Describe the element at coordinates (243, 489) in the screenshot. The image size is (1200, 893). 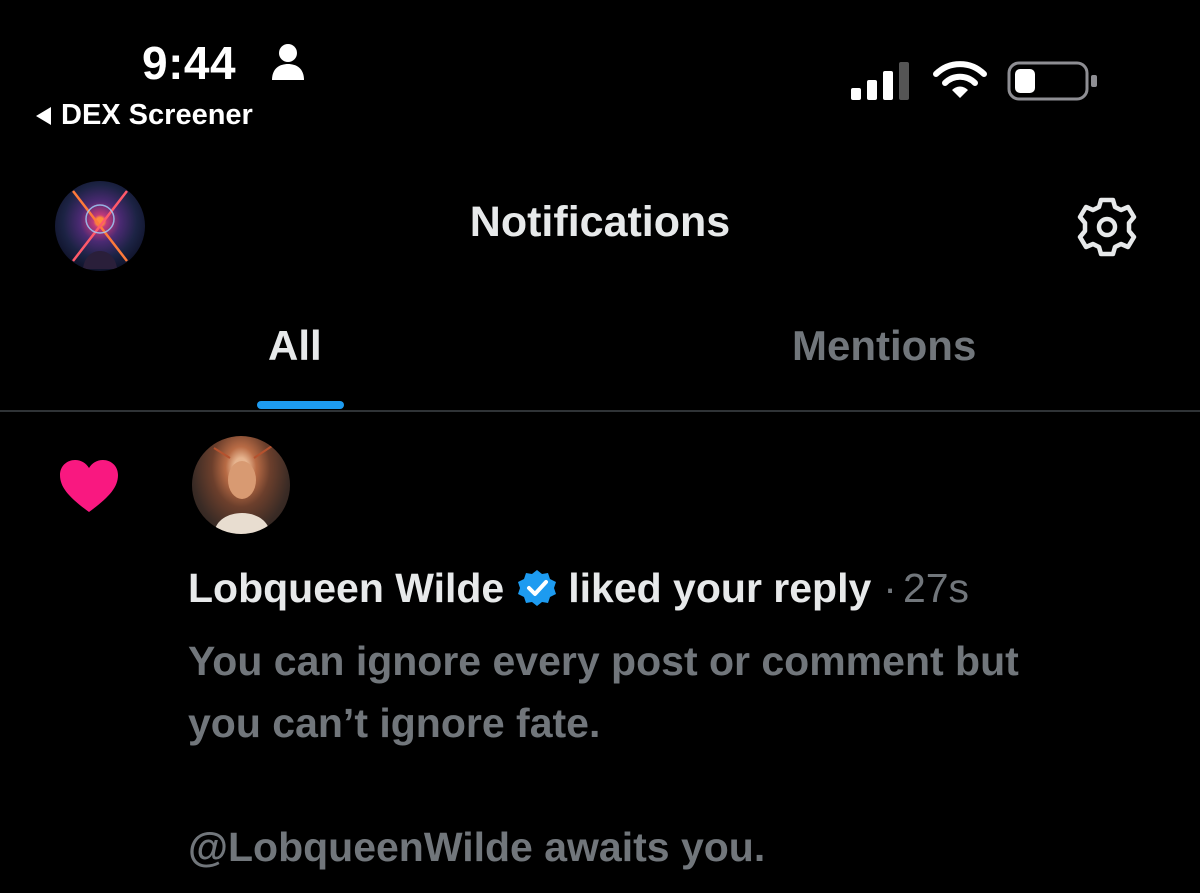
I see `user-avatar-artwork` at that location.